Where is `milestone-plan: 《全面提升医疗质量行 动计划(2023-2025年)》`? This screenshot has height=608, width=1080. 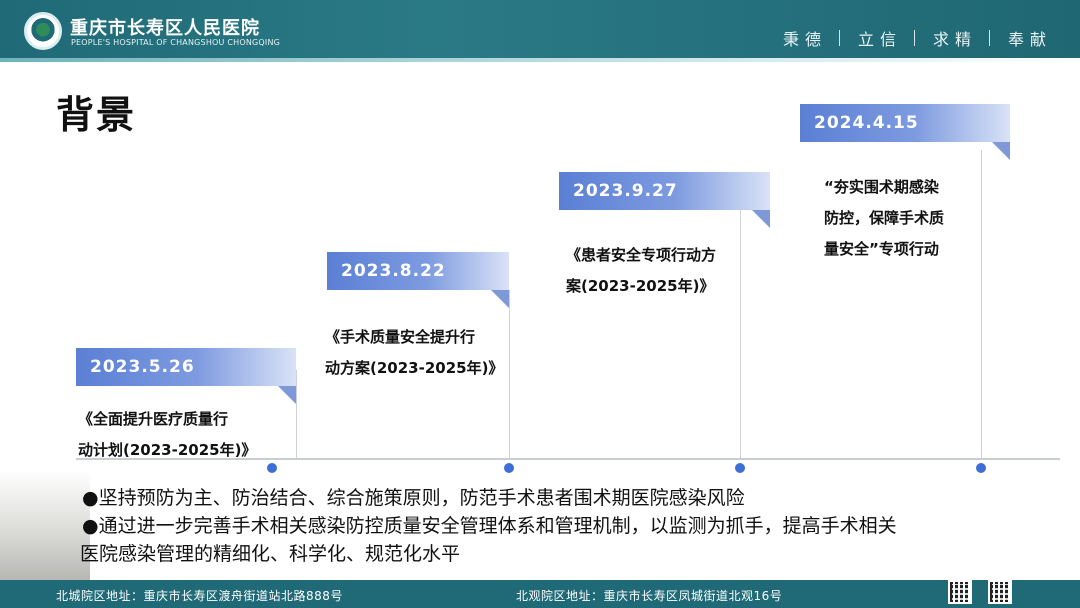 milestone-plan: 《全面提升医疗质量行 动计划(2023-2025年)》 is located at coordinates (167, 435).